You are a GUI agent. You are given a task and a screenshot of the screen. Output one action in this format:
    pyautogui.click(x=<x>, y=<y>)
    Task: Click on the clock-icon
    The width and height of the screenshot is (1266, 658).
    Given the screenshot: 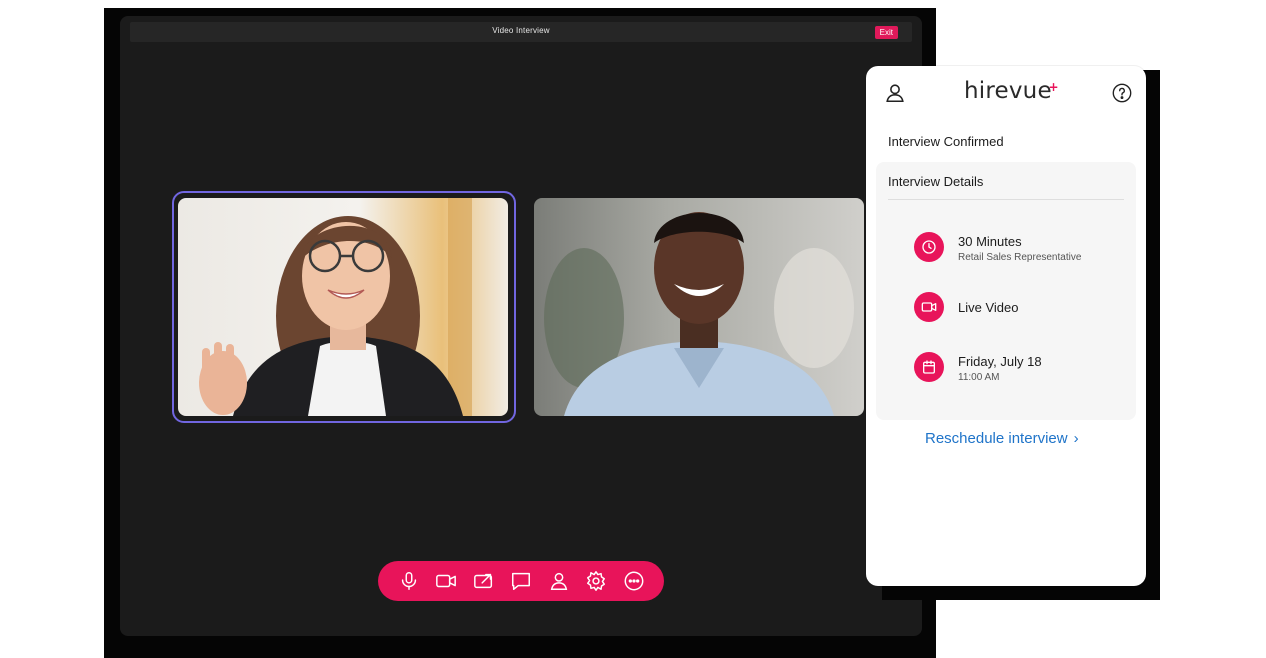 What is the action you would take?
    pyautogui.click(x=929, y=247)
    